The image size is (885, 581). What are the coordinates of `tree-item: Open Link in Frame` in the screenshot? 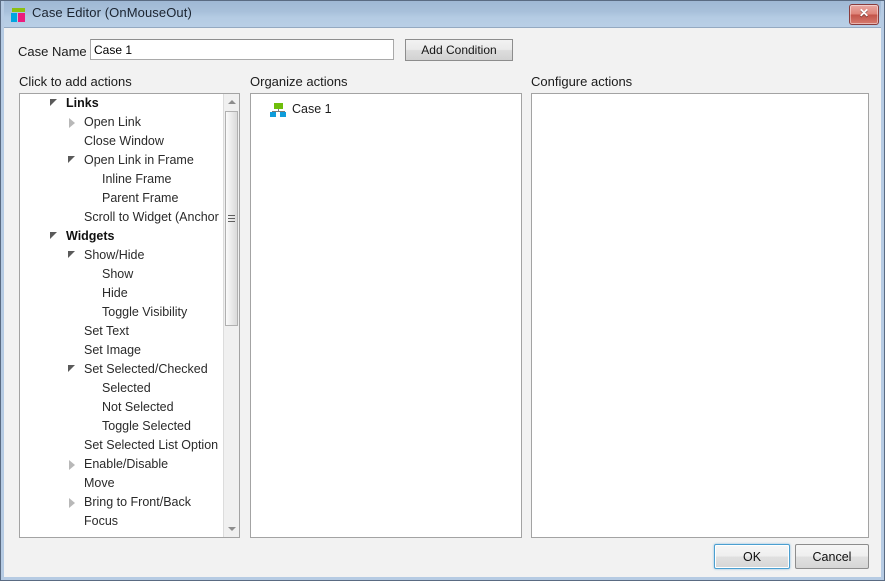 It's located at (121, 160).